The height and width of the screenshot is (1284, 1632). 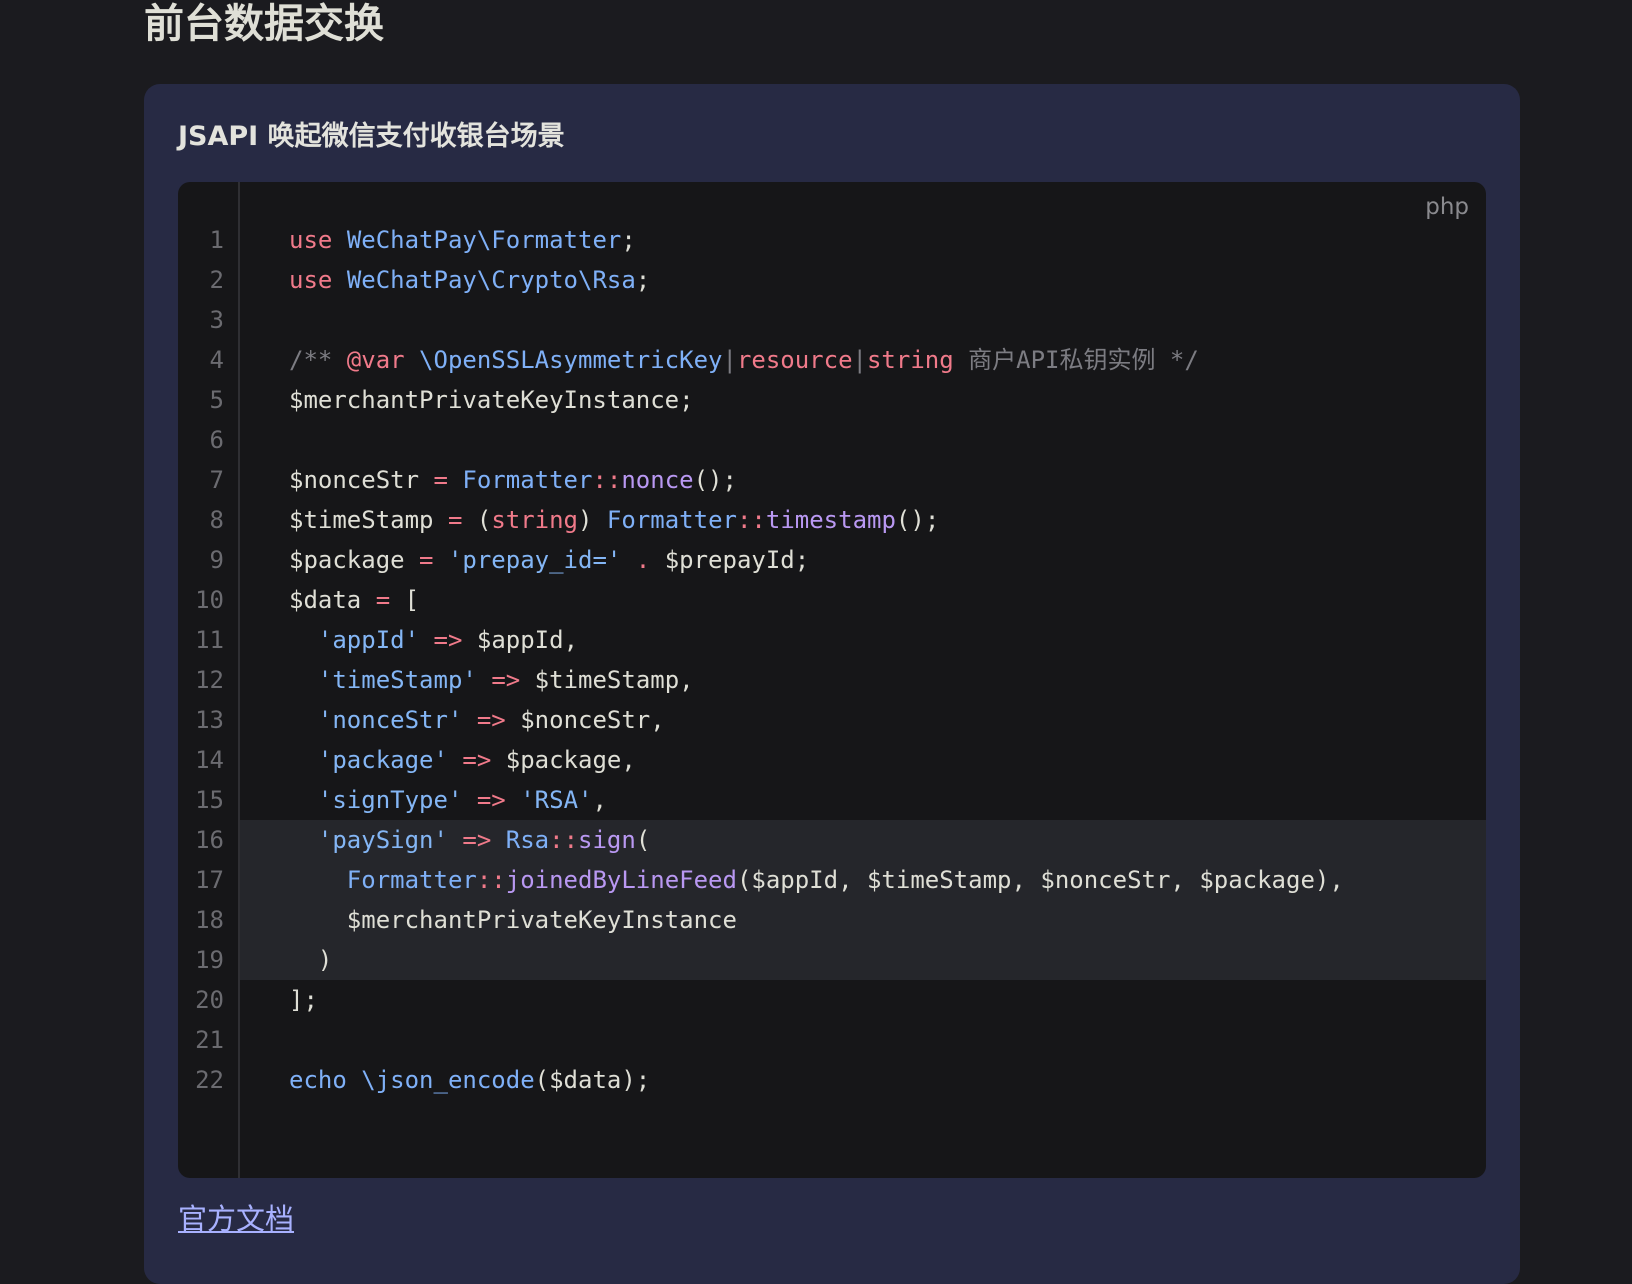 What do you see at coordinates (209, 920) in the screenshot?
I see `line-number: 18` at bounding box center [209, 920].